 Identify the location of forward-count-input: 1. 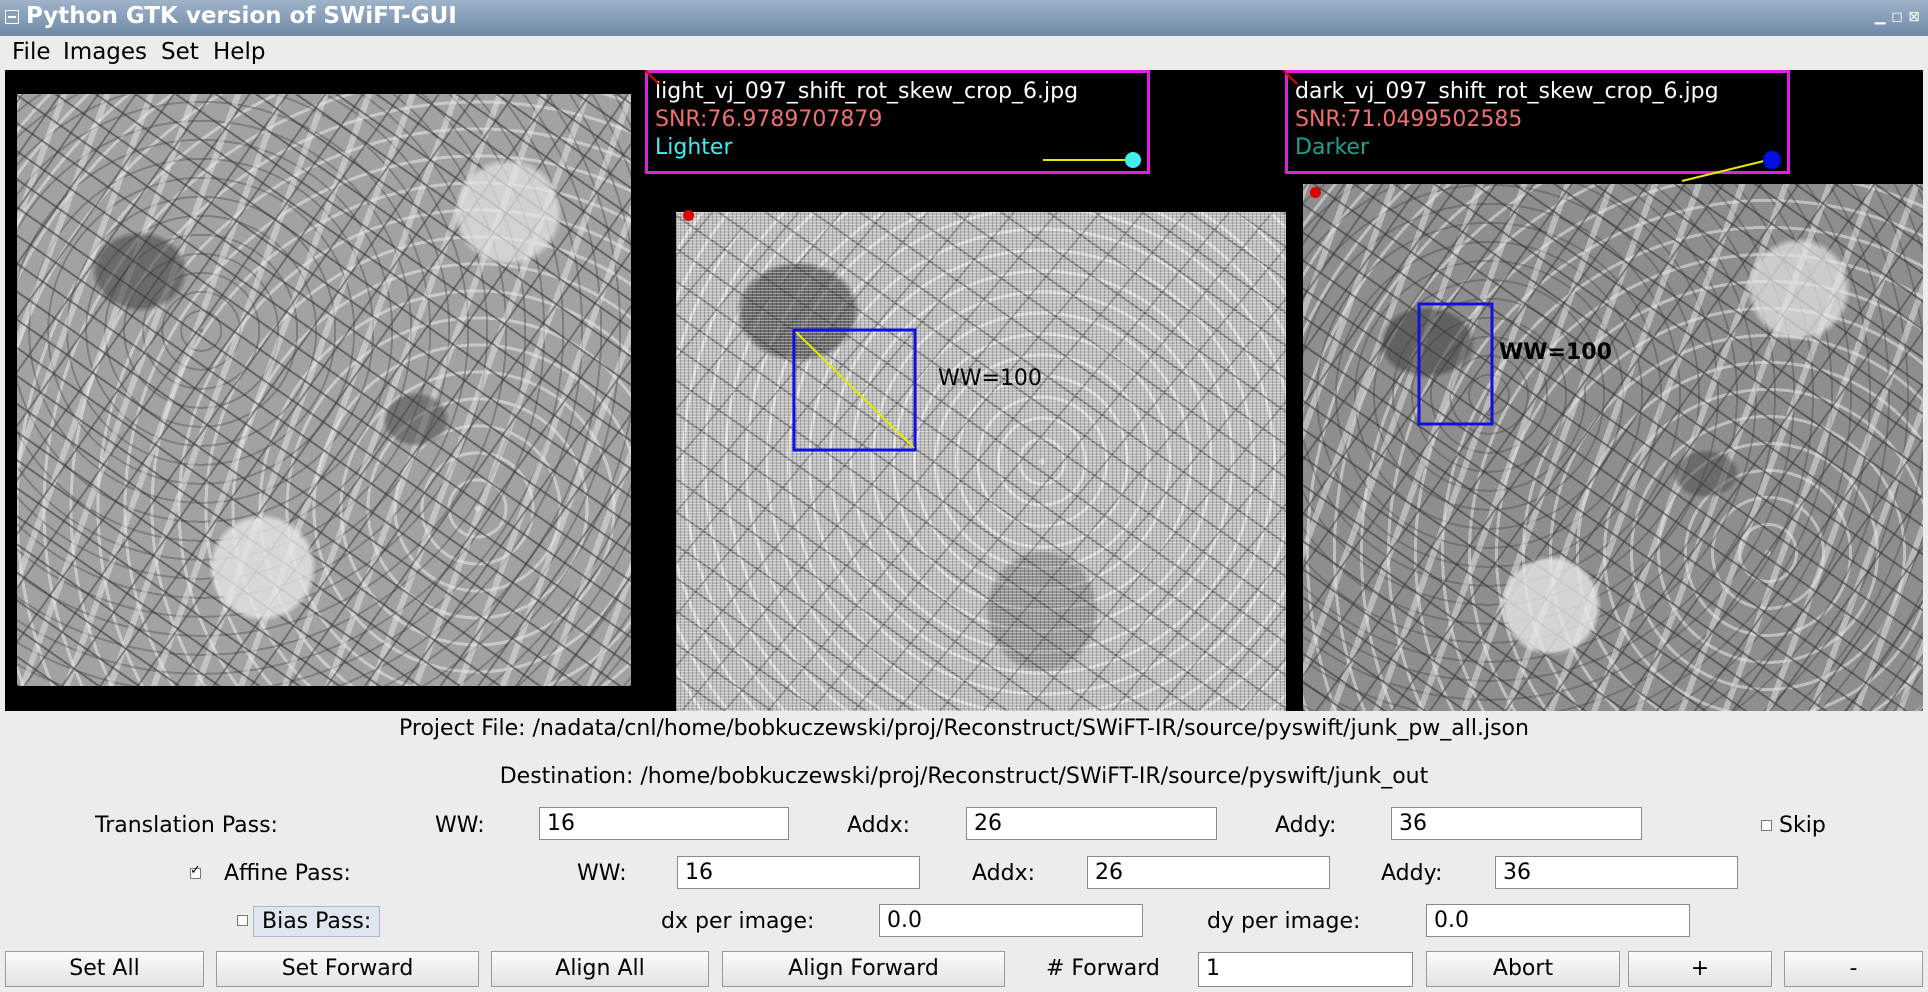
(1305, 969).